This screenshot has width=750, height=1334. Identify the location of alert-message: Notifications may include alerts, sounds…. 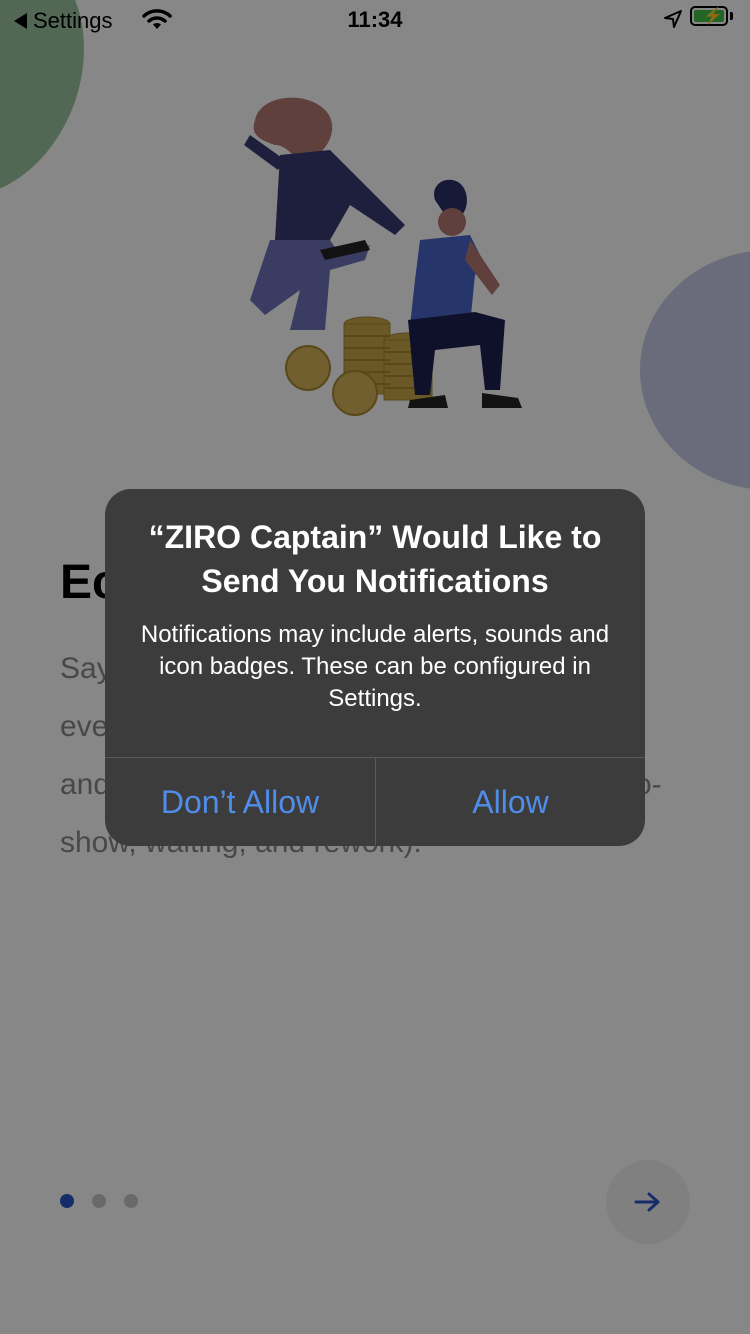
(375, 666).